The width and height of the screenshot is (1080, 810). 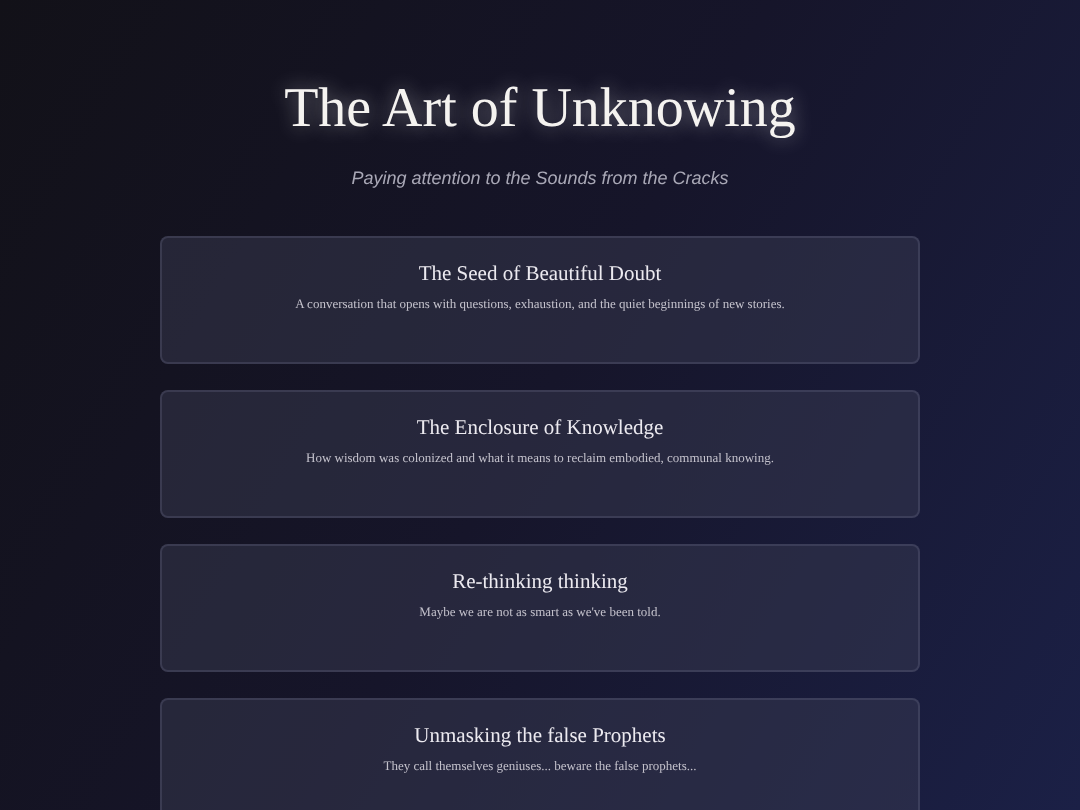 What do you see at coordinates (540, 275) in the screenshot?
I see `card-title: The Seed of Beautiful Doubt` at bounding box center [540, 275].